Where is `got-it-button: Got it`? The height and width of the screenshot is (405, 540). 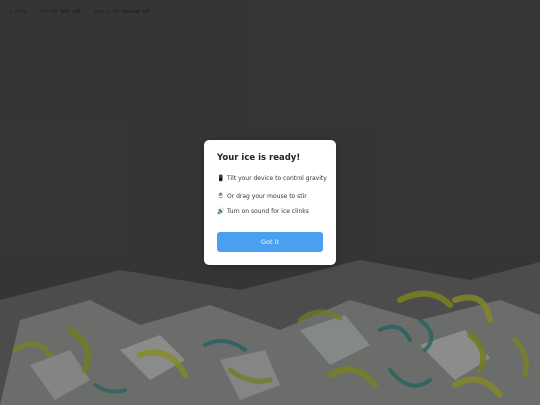
got-it-button: Got it is located at coordinates (270, 242).